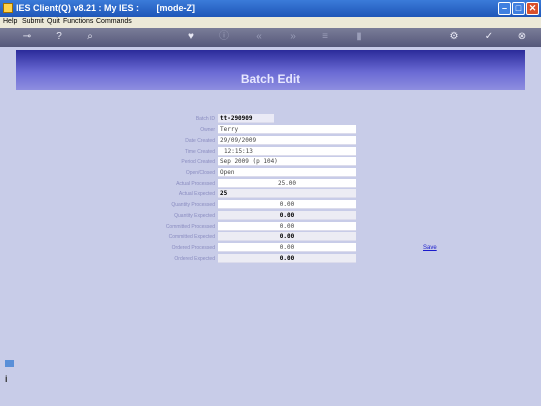 This screenshot has width=541, height=406. I want to click on menu-help: Help, so click(10, 21).